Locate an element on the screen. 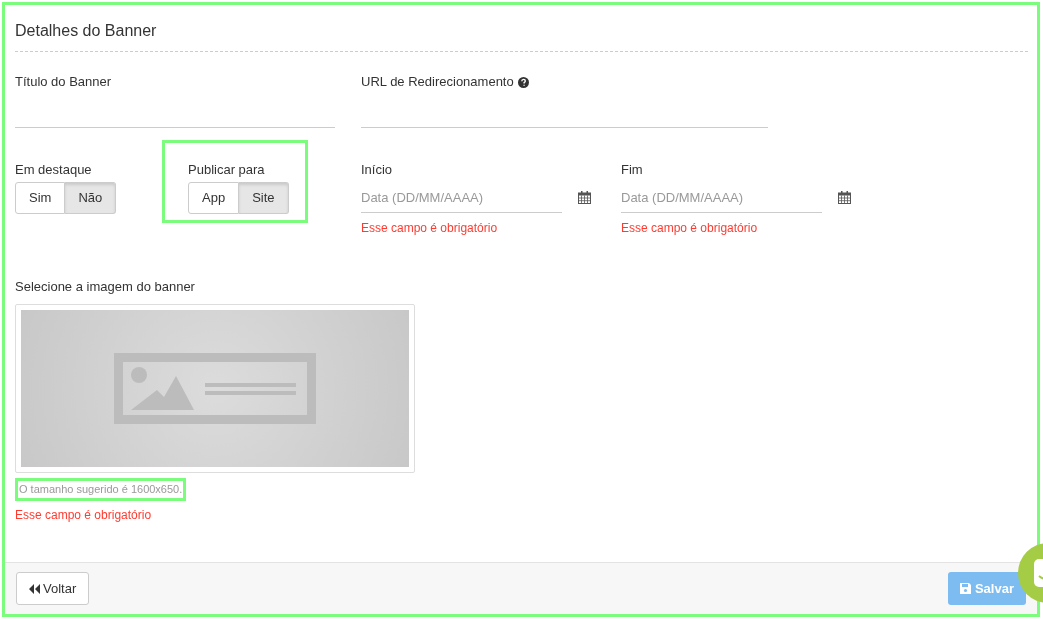  field-label: Início is located at coordinates (377, 168).